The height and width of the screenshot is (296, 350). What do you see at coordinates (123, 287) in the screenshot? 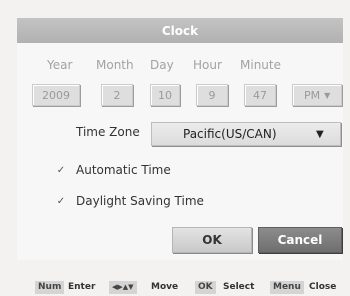
I see `arrow-keys-icon: ◀▶▲▼` at bounding box center [123, 287].